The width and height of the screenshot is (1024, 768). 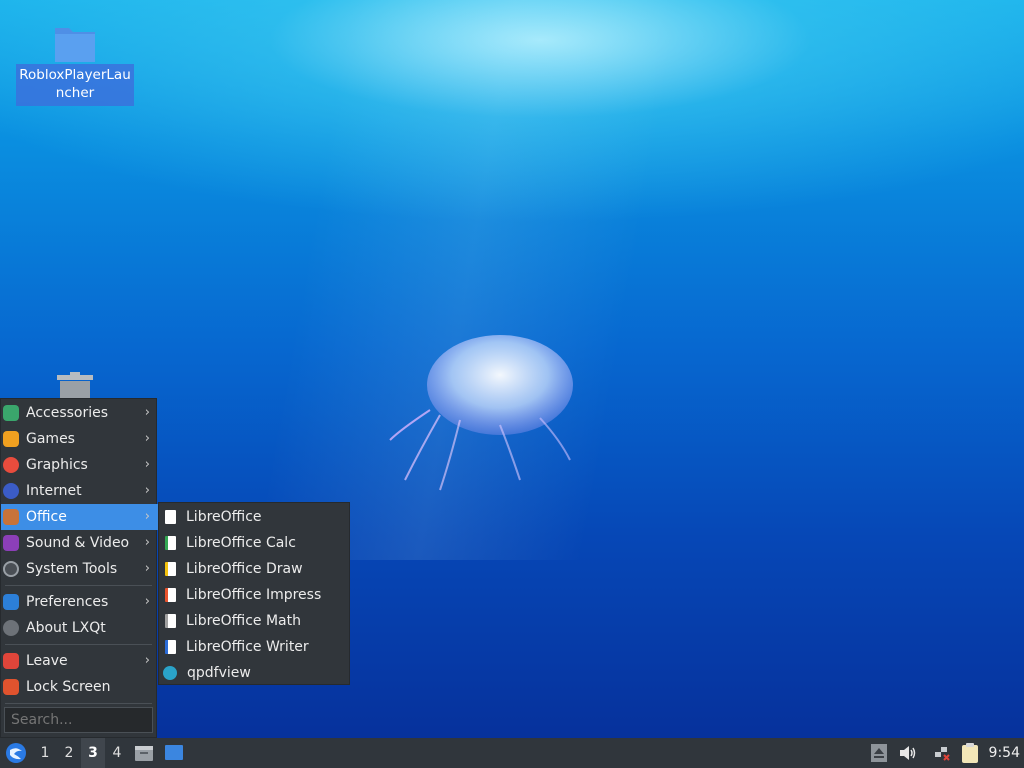 I want to click on menu-item-leave: Leave ›, so click(x=79, y=661).